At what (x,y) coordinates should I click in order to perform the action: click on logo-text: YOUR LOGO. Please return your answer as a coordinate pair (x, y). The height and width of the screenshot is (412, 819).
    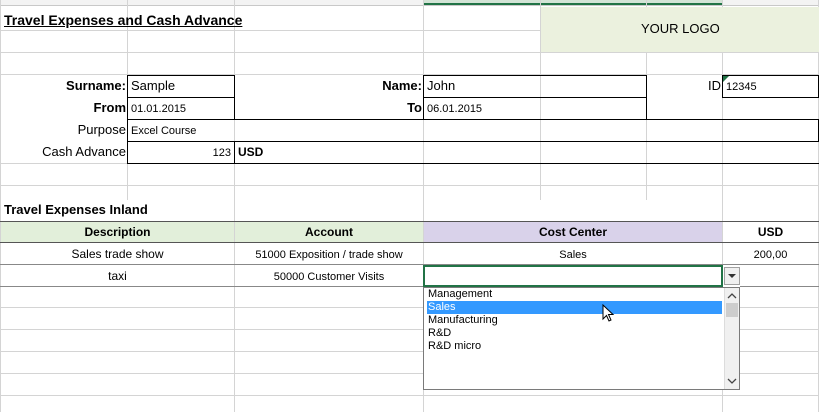
    Looking at the image, I should click on (680, 28).